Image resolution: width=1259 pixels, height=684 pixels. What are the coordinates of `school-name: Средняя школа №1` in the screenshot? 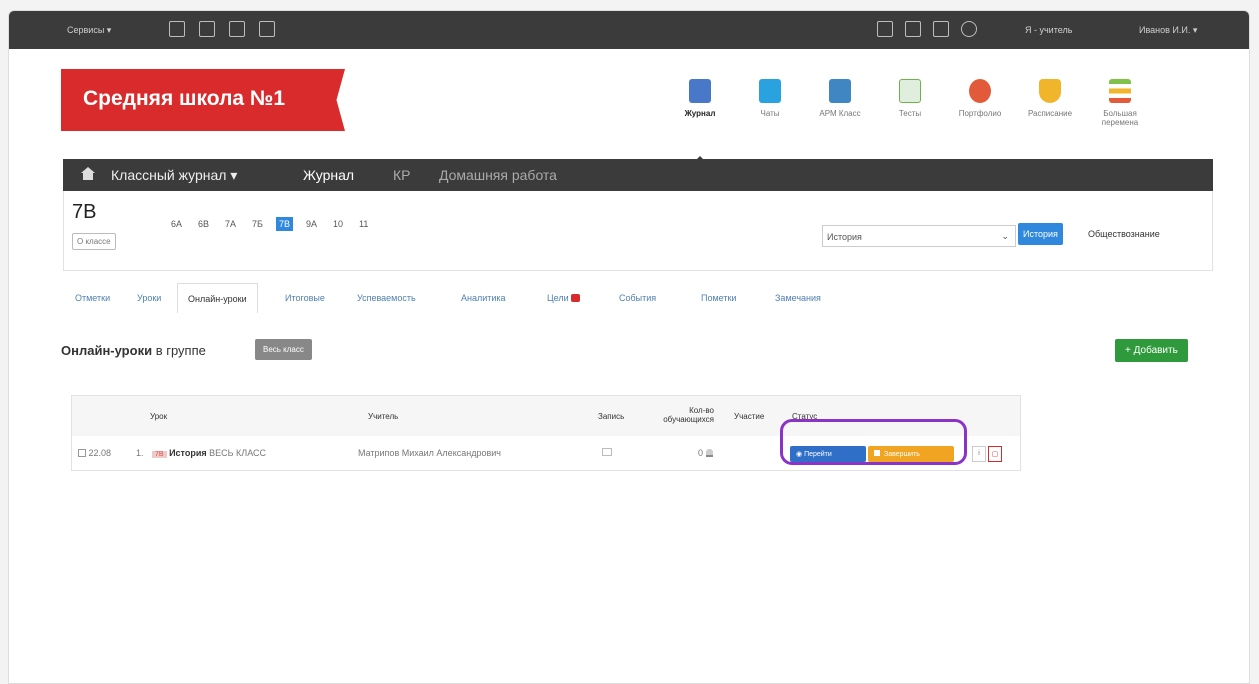 It's located at (184, 98).